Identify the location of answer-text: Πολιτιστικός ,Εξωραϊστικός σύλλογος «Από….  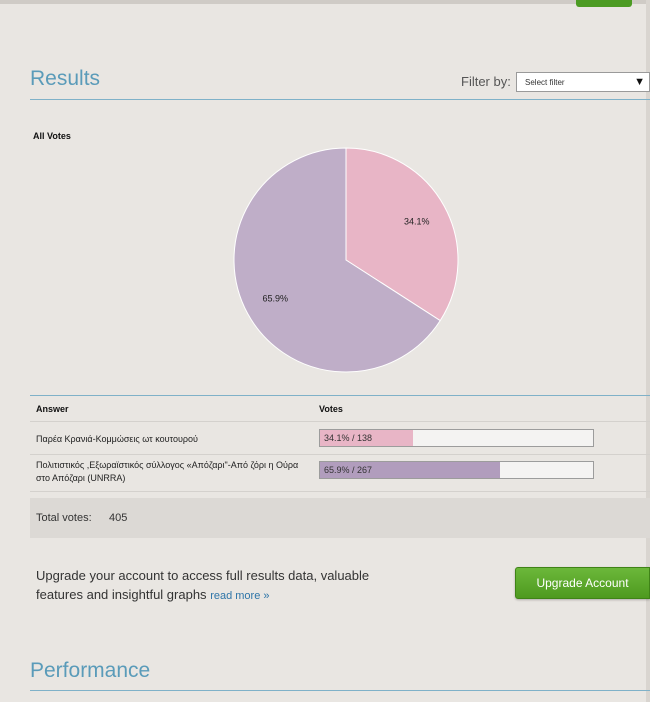
(167, 471).